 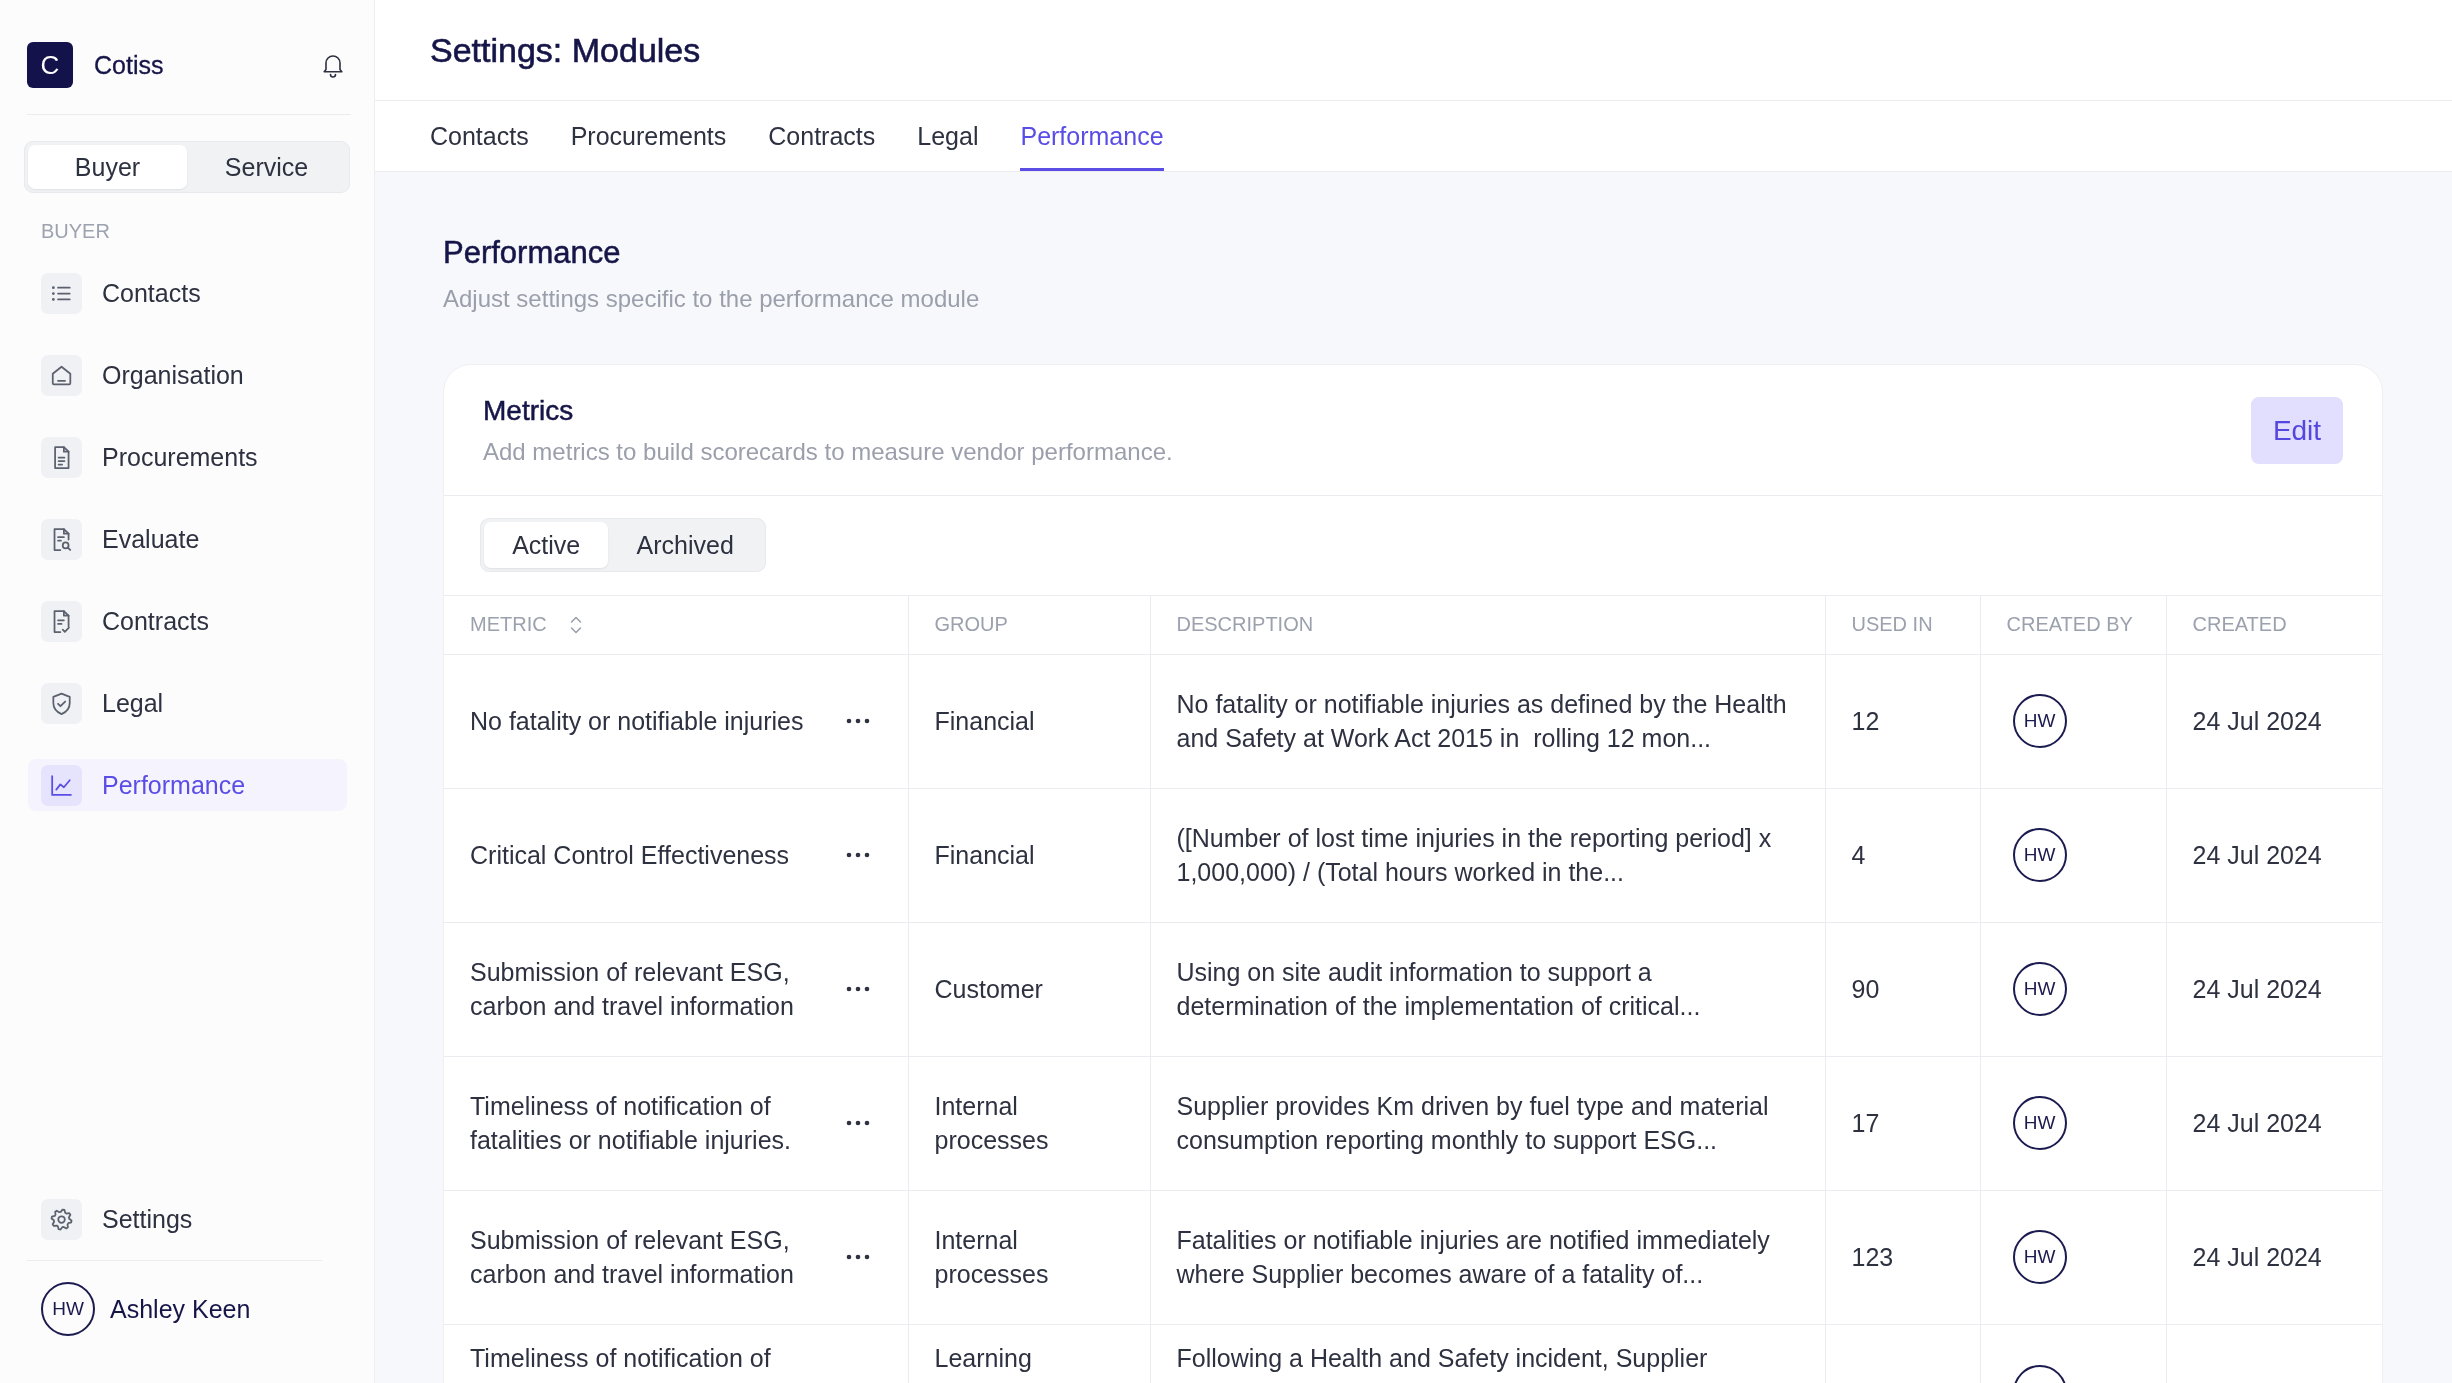 What do you see at coordinates (546, 545) in the screenshot?
I see `filter-tab: Active` at bounding box center [546, 545].